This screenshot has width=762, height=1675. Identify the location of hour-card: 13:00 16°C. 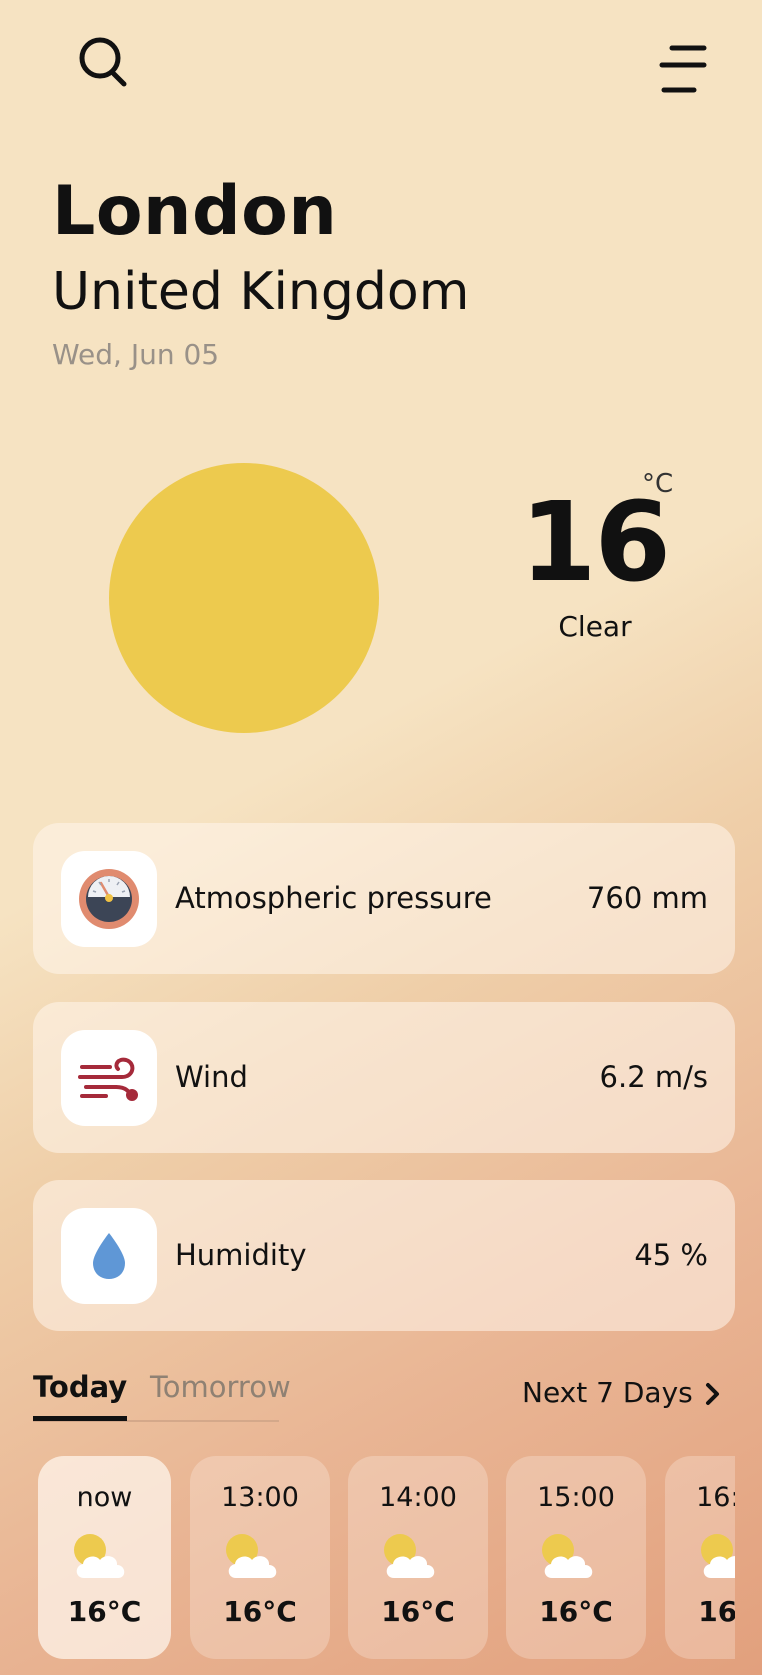
(260, 1557).